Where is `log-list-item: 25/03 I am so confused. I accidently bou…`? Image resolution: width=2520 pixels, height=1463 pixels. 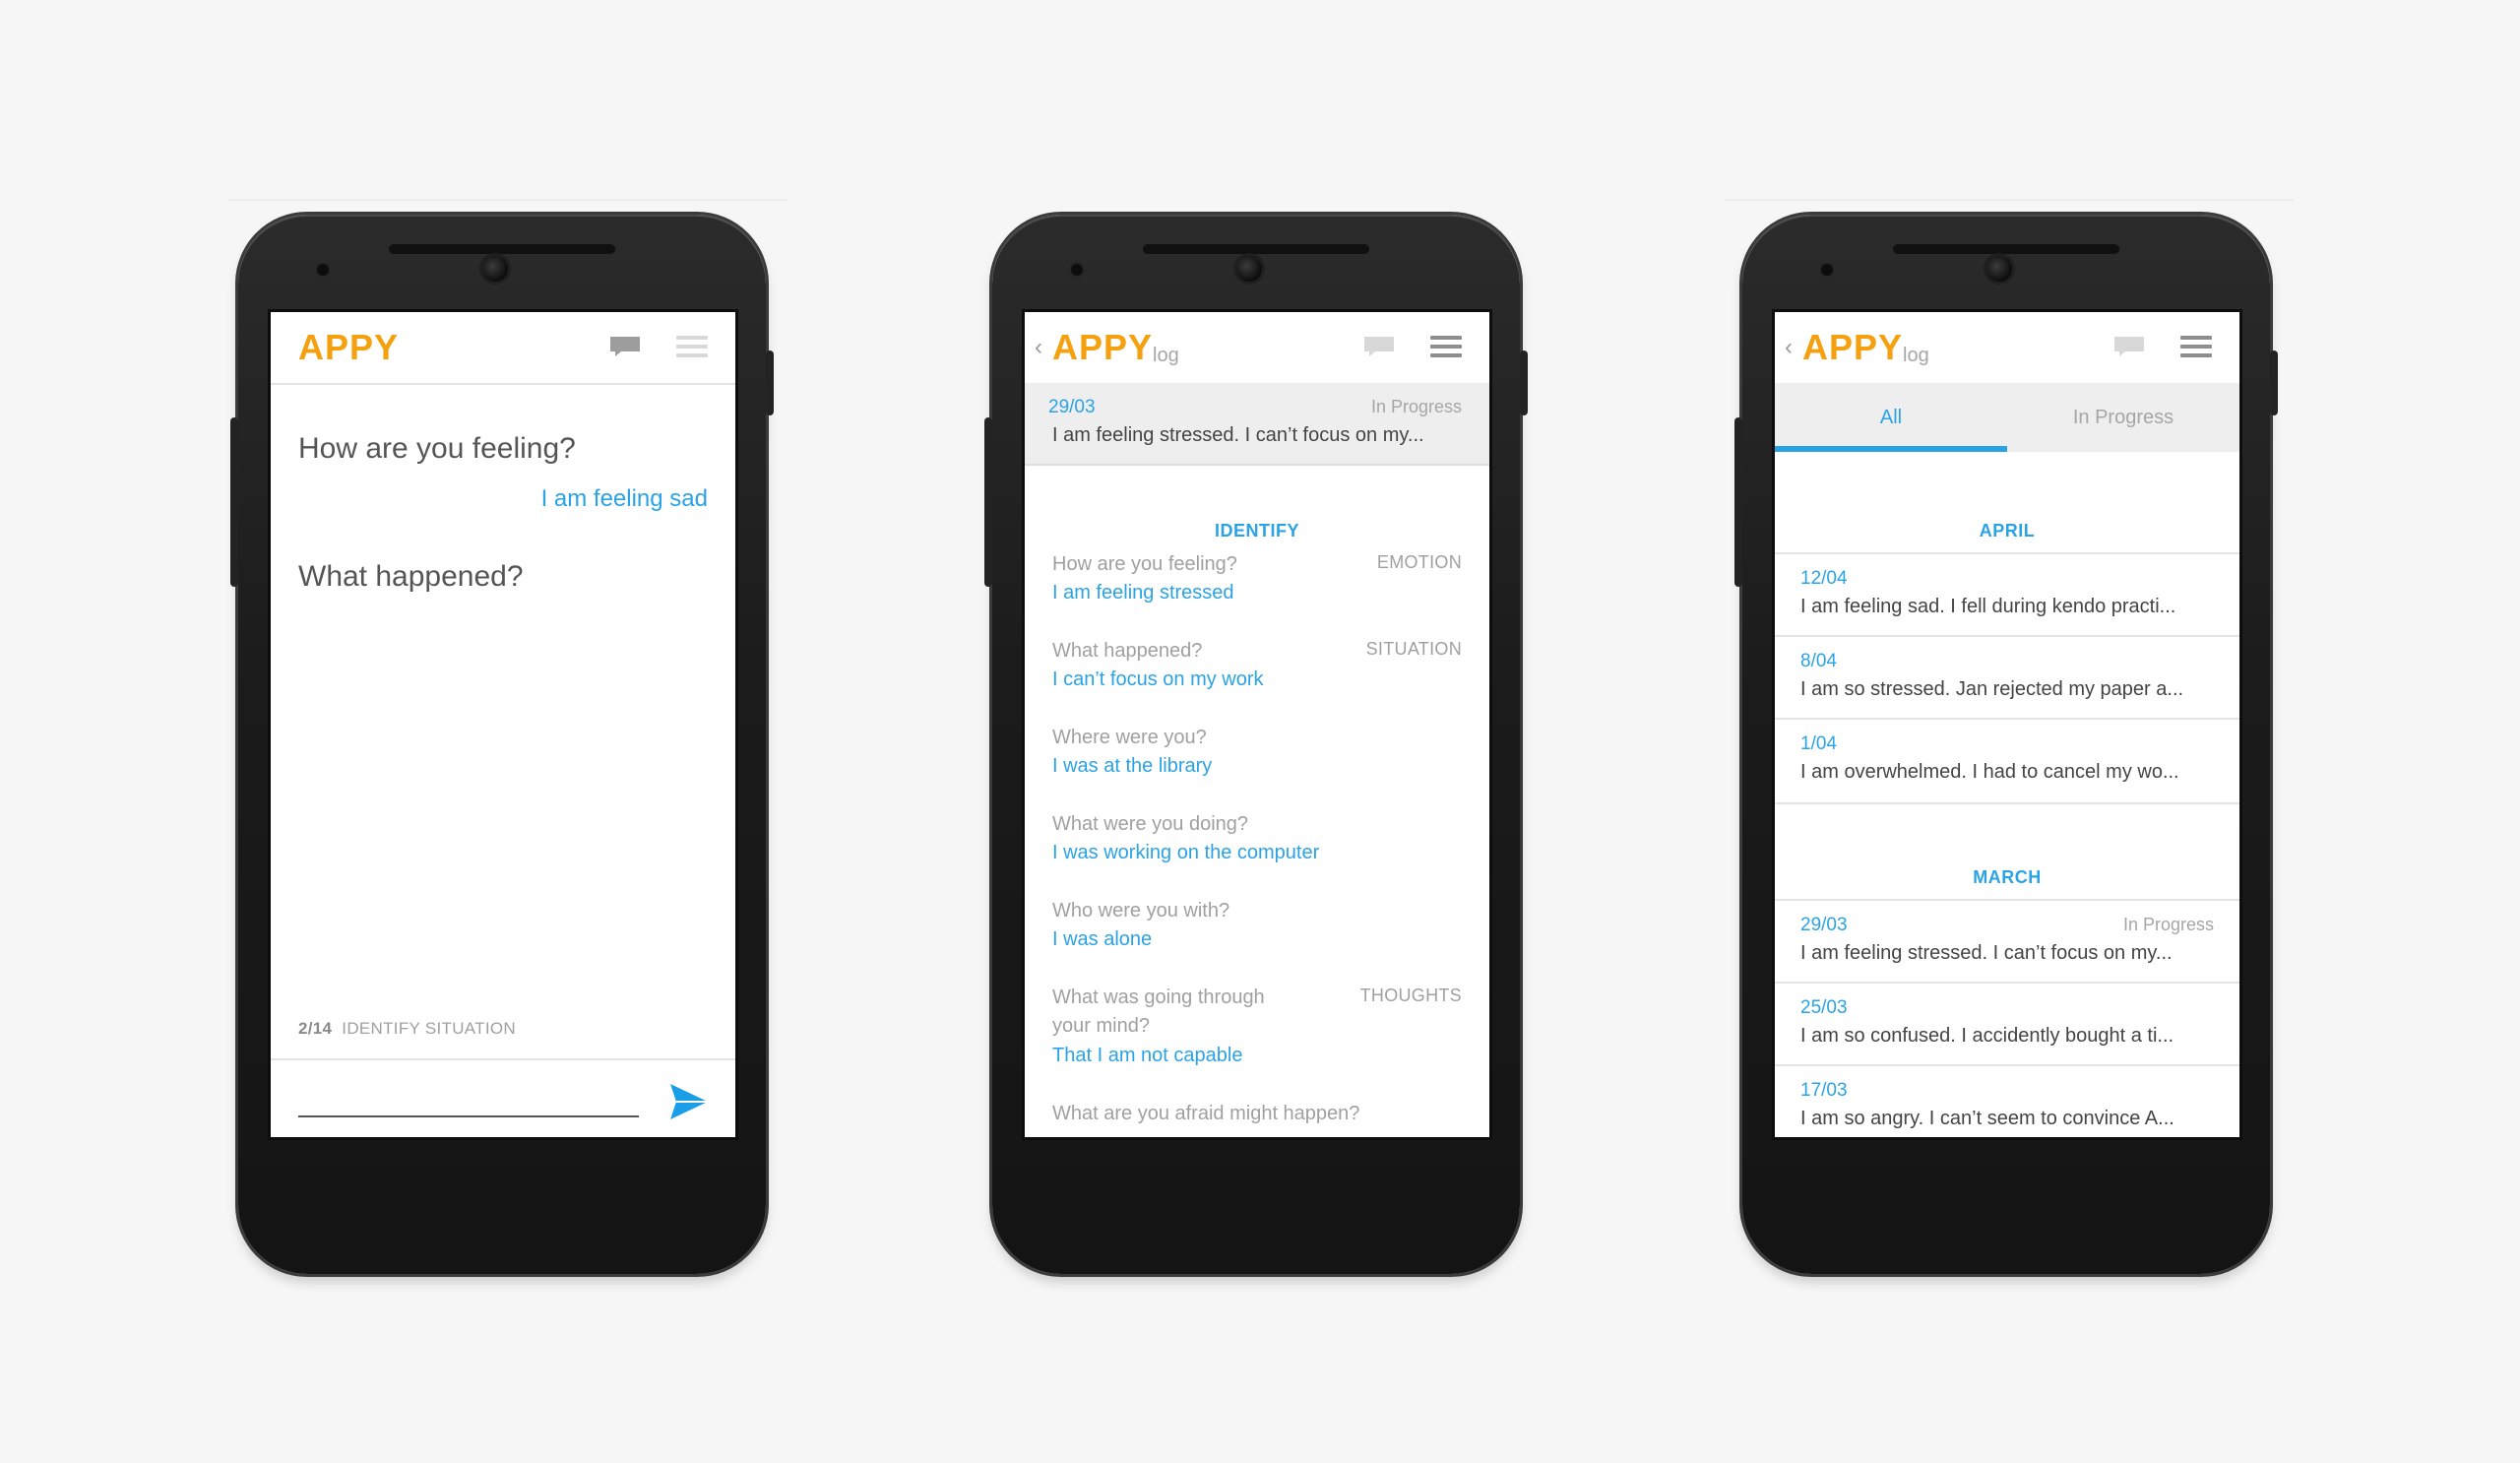
log-list-item: 25/03 I am so confused. I accidently bou… is located at coordinates (2007, 1024).